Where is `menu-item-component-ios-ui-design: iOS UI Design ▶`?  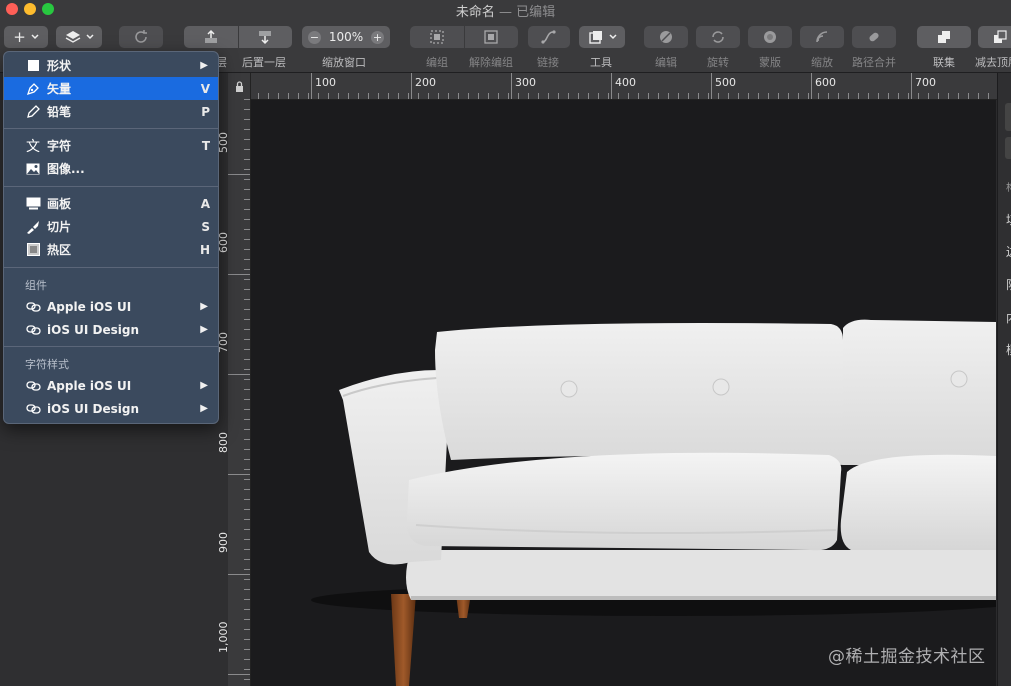
menu-item-component-ios-ui-design: iOS UI Design ▶ is located at coordinates (111, 329).